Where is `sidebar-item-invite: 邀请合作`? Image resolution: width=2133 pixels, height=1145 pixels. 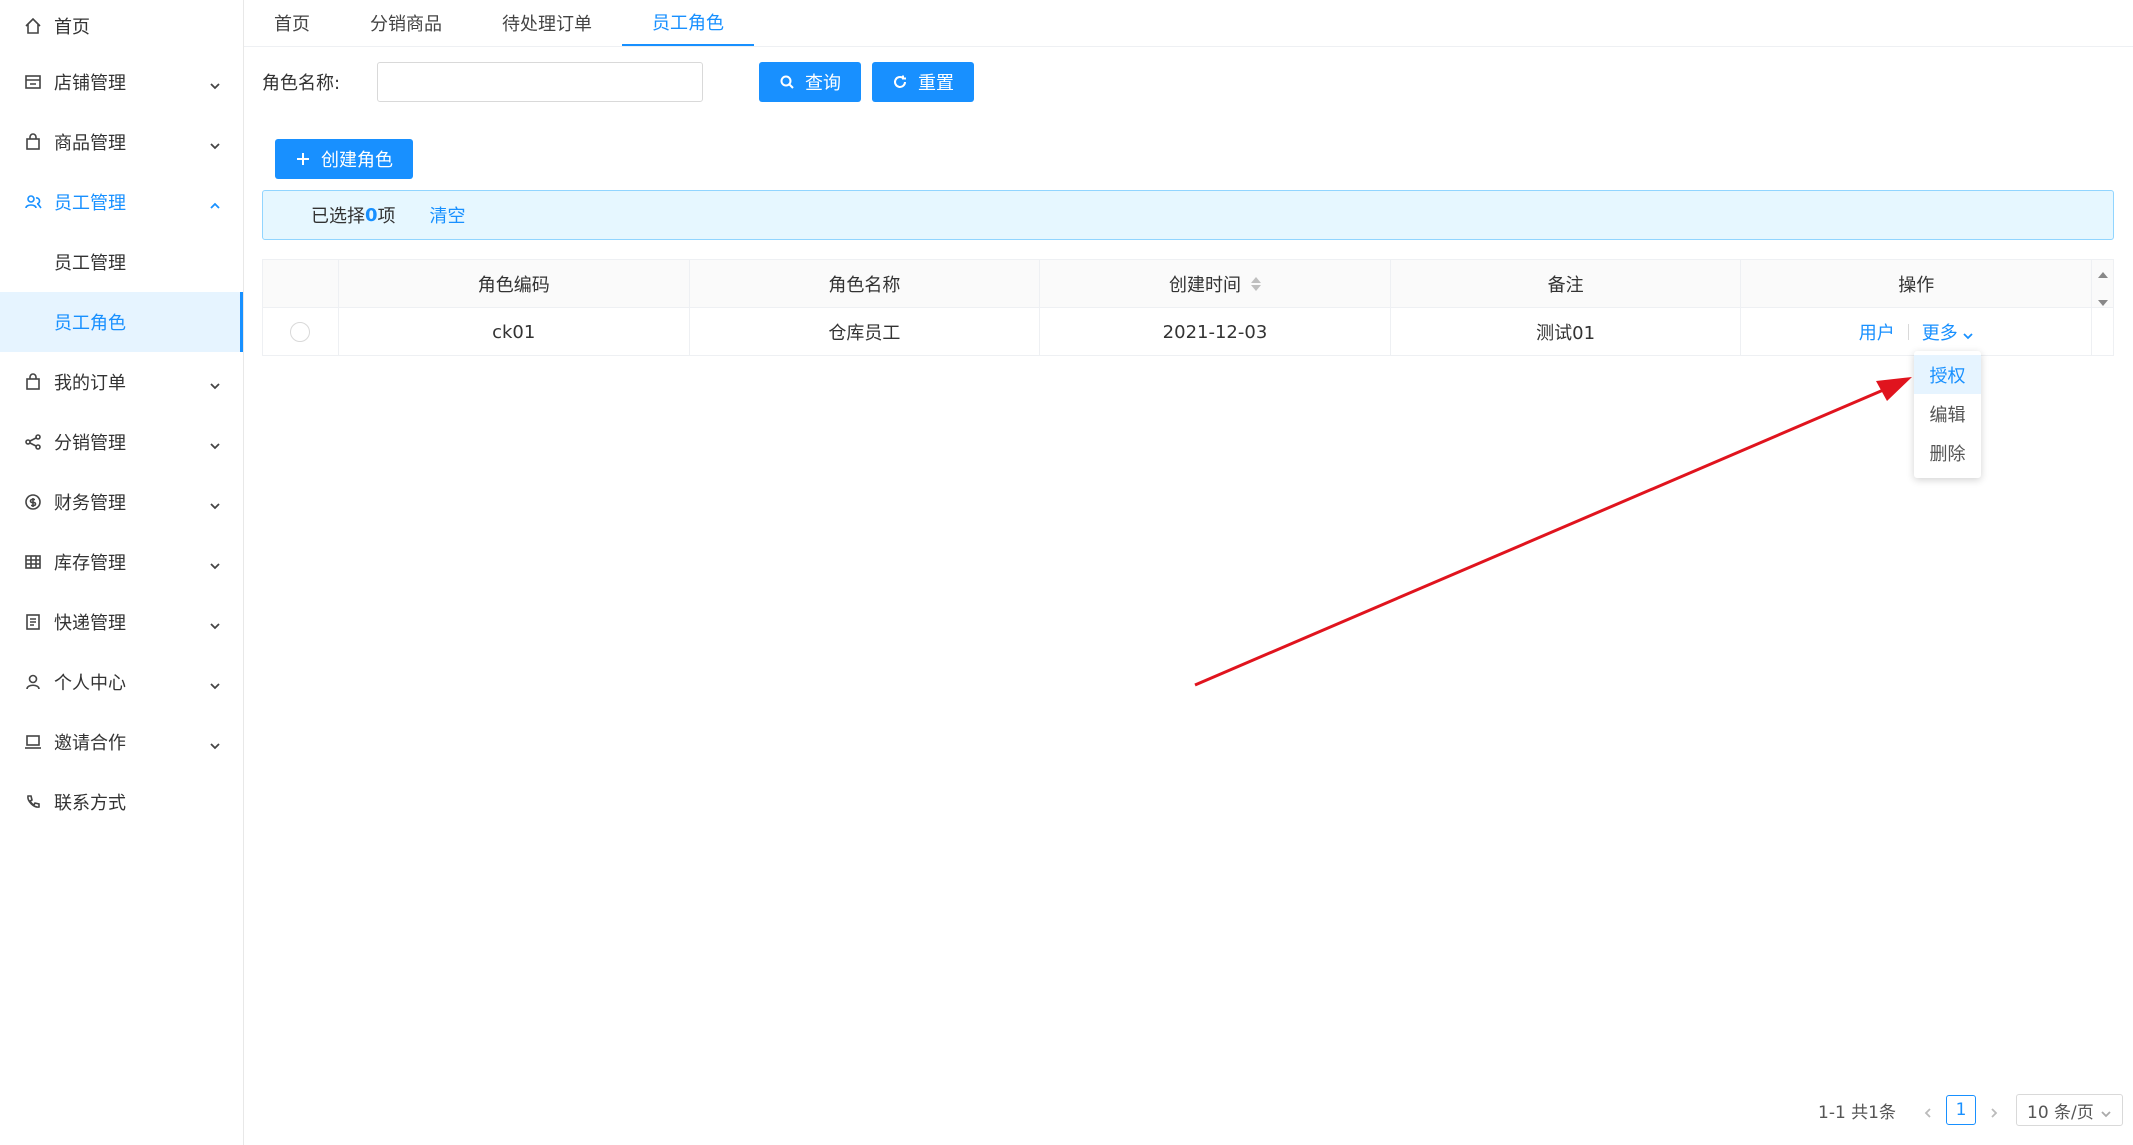
sidebar-item-invite: 邀请合作 is located at coordinates (121, 742).